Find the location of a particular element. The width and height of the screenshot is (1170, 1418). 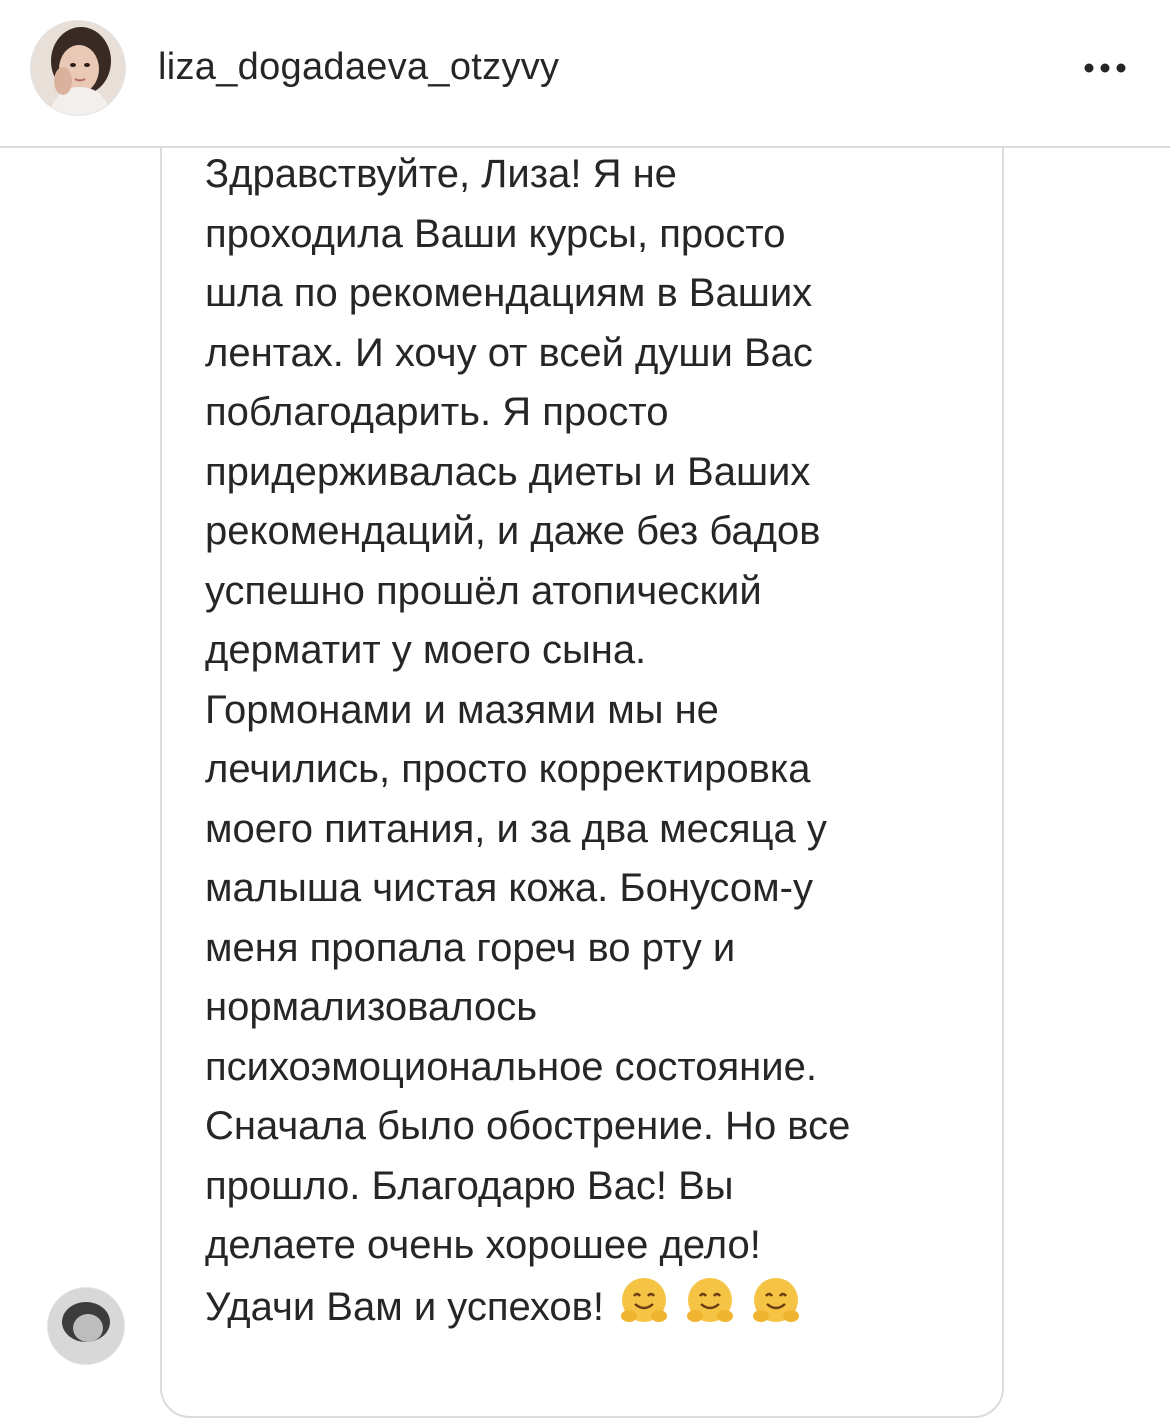

avatar-image is located at coordinates (78, 68).